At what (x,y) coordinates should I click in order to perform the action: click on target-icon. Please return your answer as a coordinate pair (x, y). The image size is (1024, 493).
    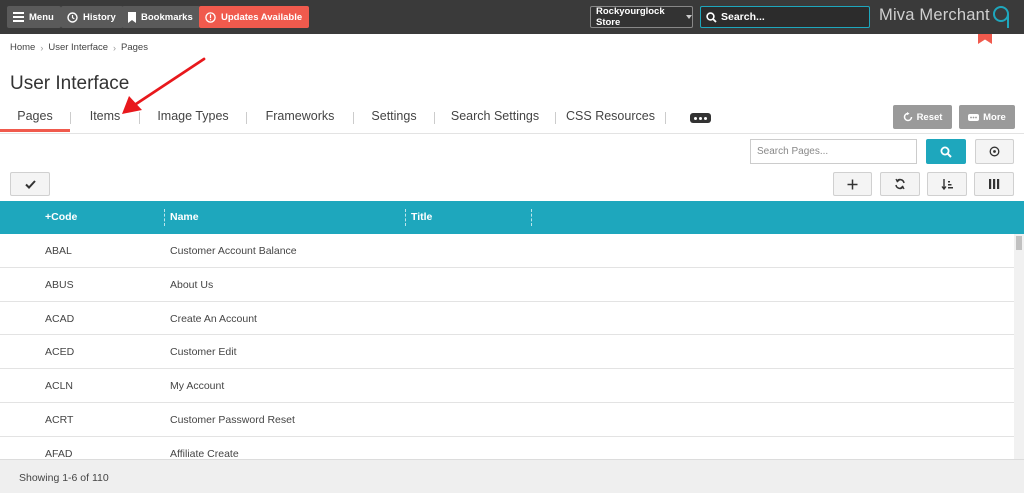
    Looking at the image, I should click on (994, 151).